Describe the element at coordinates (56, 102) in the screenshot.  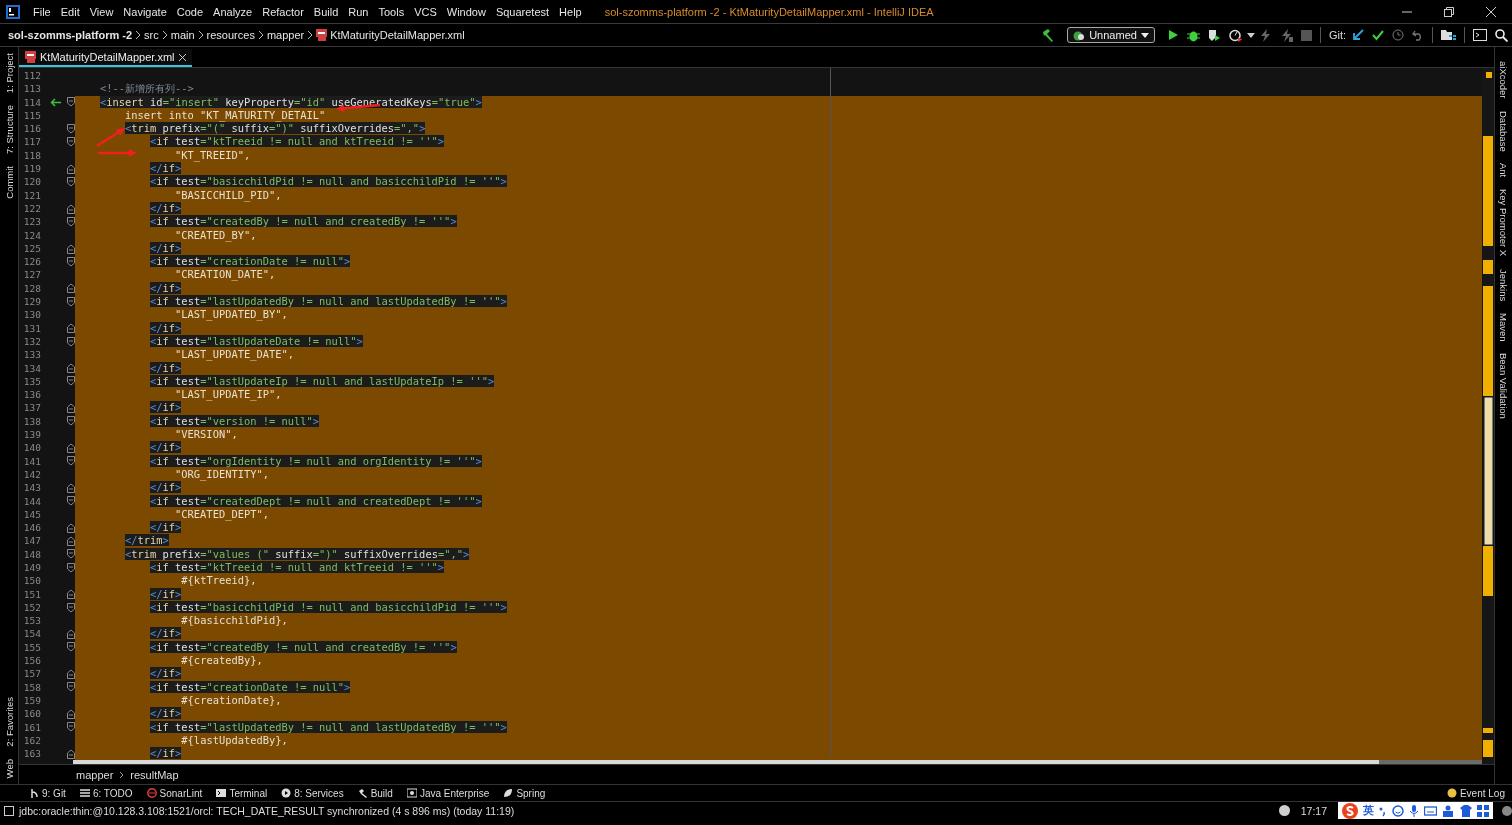
I see `arrow-left-icon` at that location.